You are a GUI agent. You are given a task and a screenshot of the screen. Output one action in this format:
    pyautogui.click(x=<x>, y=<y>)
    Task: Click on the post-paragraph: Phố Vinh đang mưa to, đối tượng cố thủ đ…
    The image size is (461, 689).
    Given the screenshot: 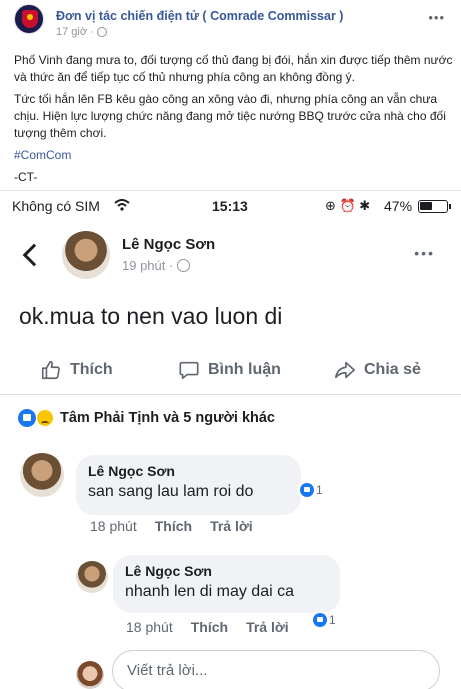 What is the action you would take?
    pyautogui.click(x=233, y=68)
    